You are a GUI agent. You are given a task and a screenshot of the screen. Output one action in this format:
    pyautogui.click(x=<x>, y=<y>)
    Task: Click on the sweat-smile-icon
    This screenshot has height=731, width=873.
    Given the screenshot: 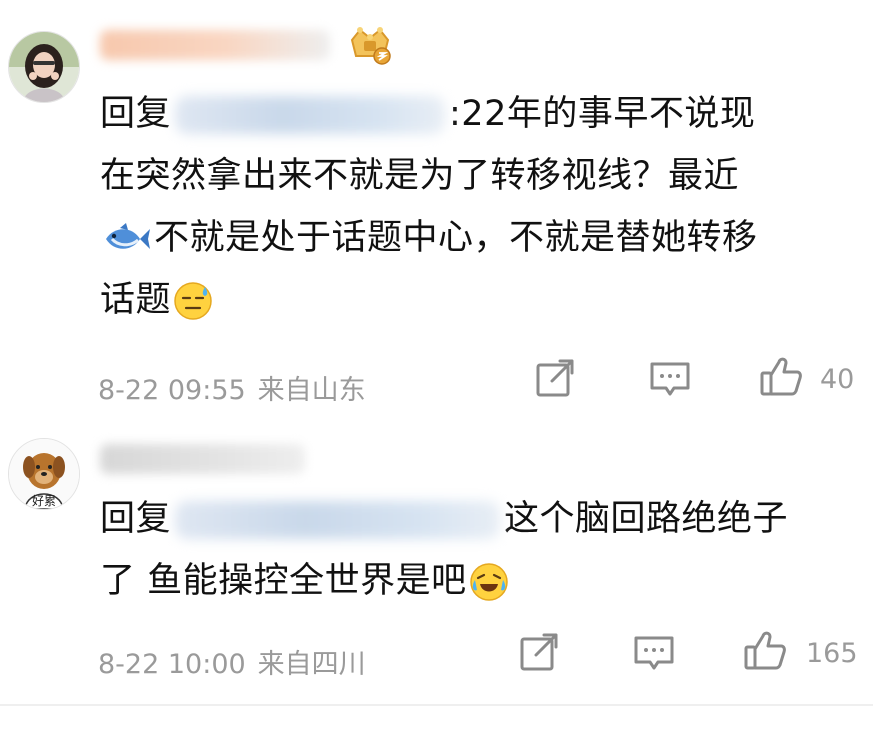 What is the action you would take?
    pyautogui.click(x=193, y=301)
    